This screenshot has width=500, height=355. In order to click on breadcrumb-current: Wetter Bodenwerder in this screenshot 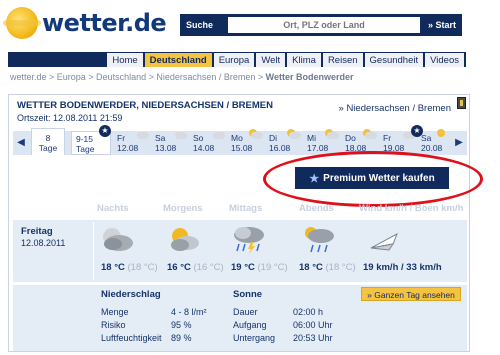, I will do `click(309, 77)`.